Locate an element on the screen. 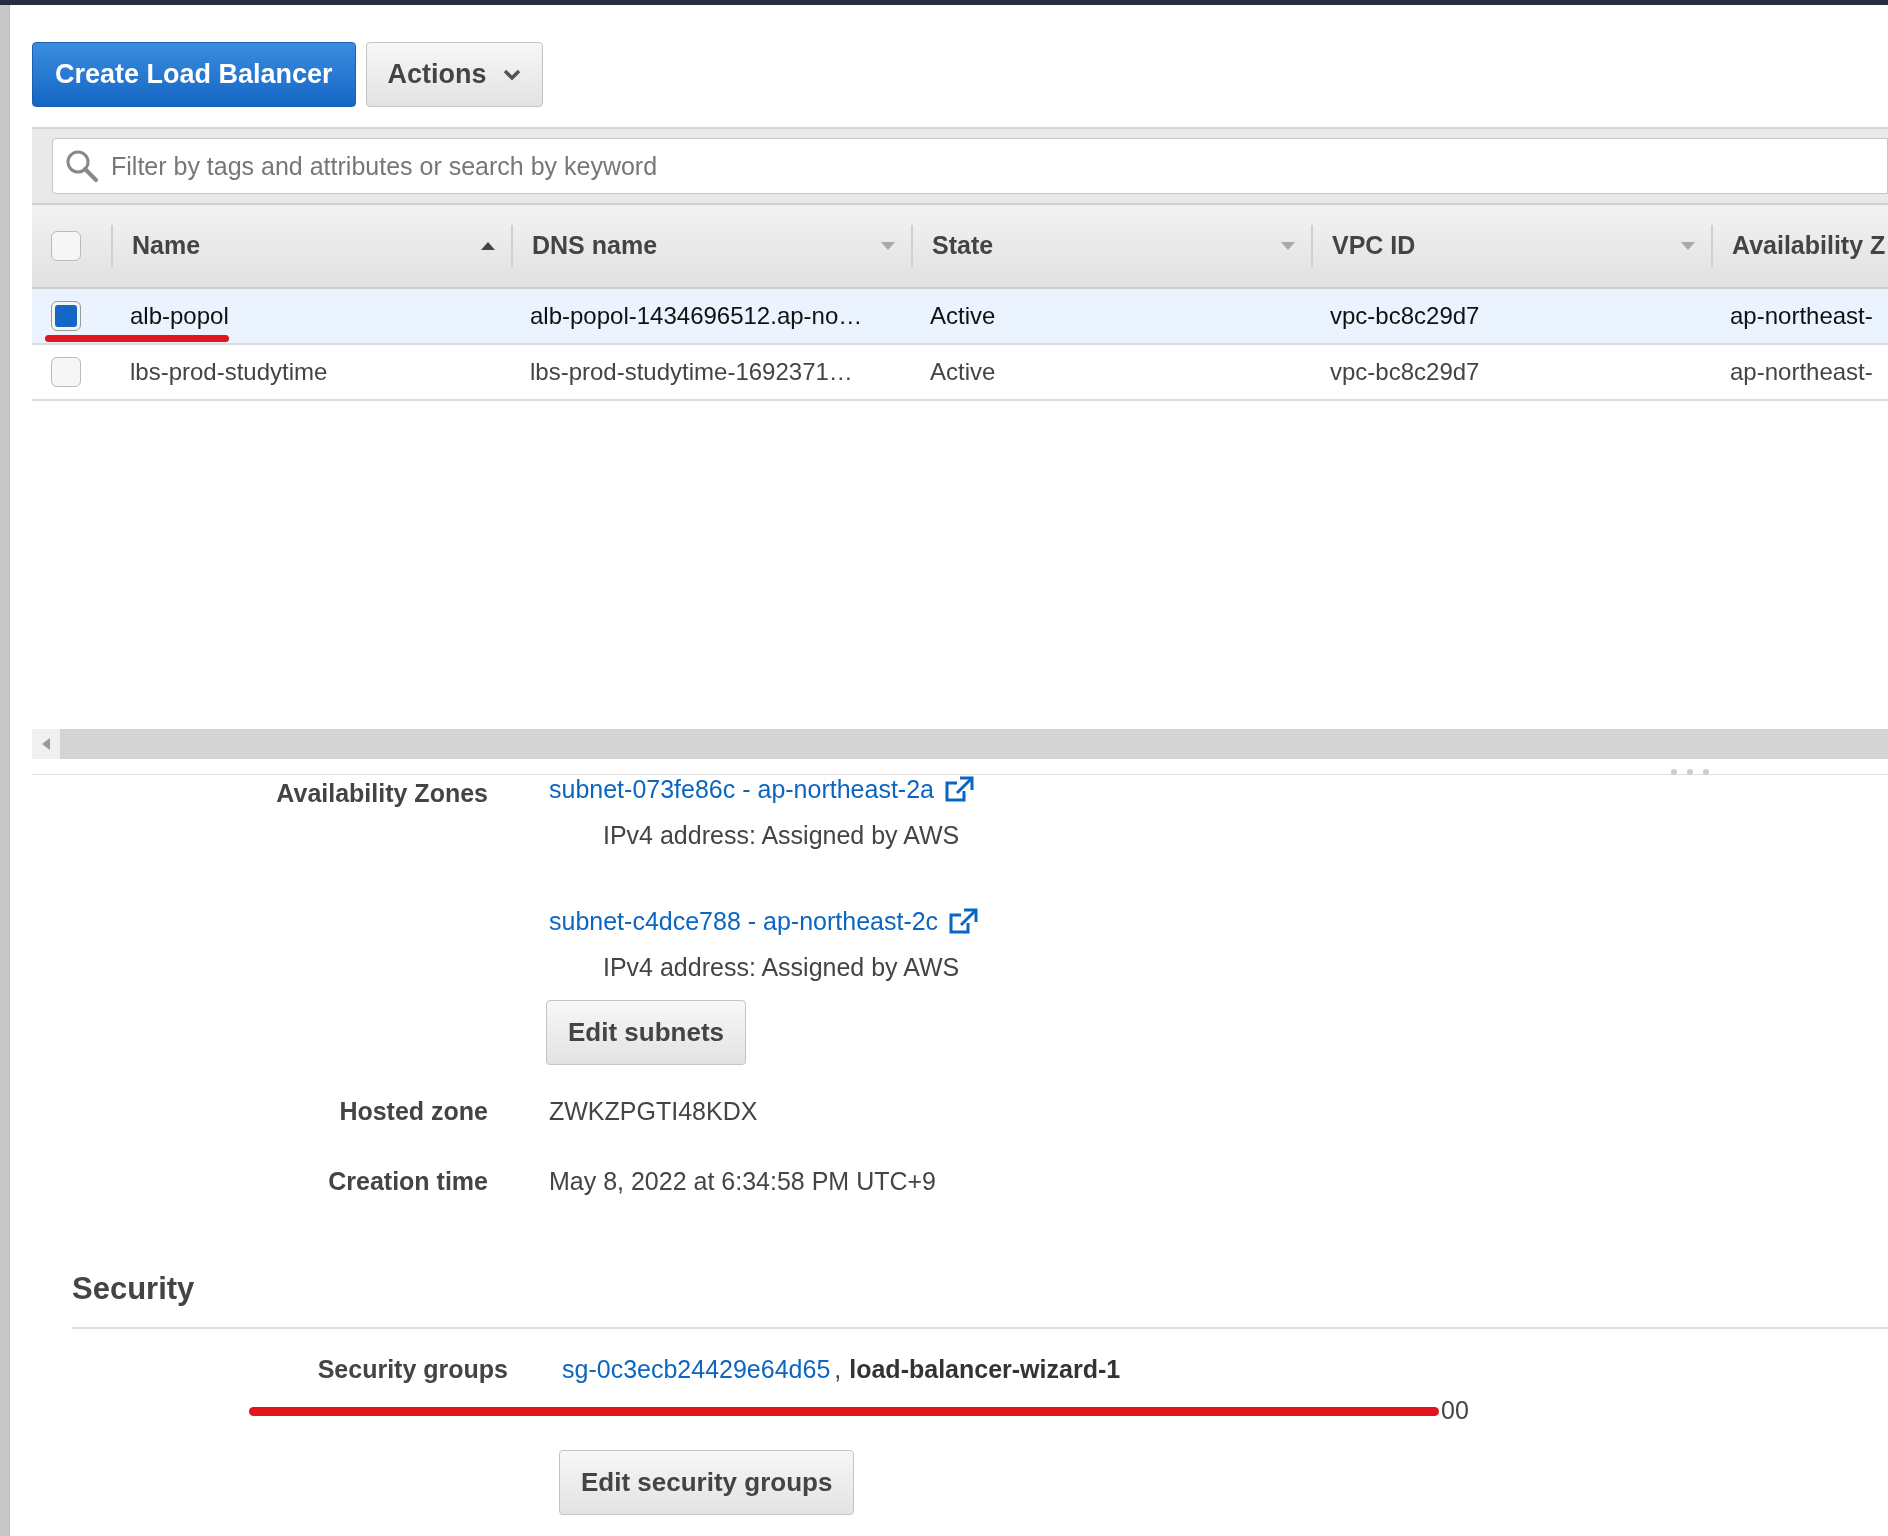  subnet-link: subnet-c4dce788 - ap-northeast-2c is located at coordinates (764, 921).